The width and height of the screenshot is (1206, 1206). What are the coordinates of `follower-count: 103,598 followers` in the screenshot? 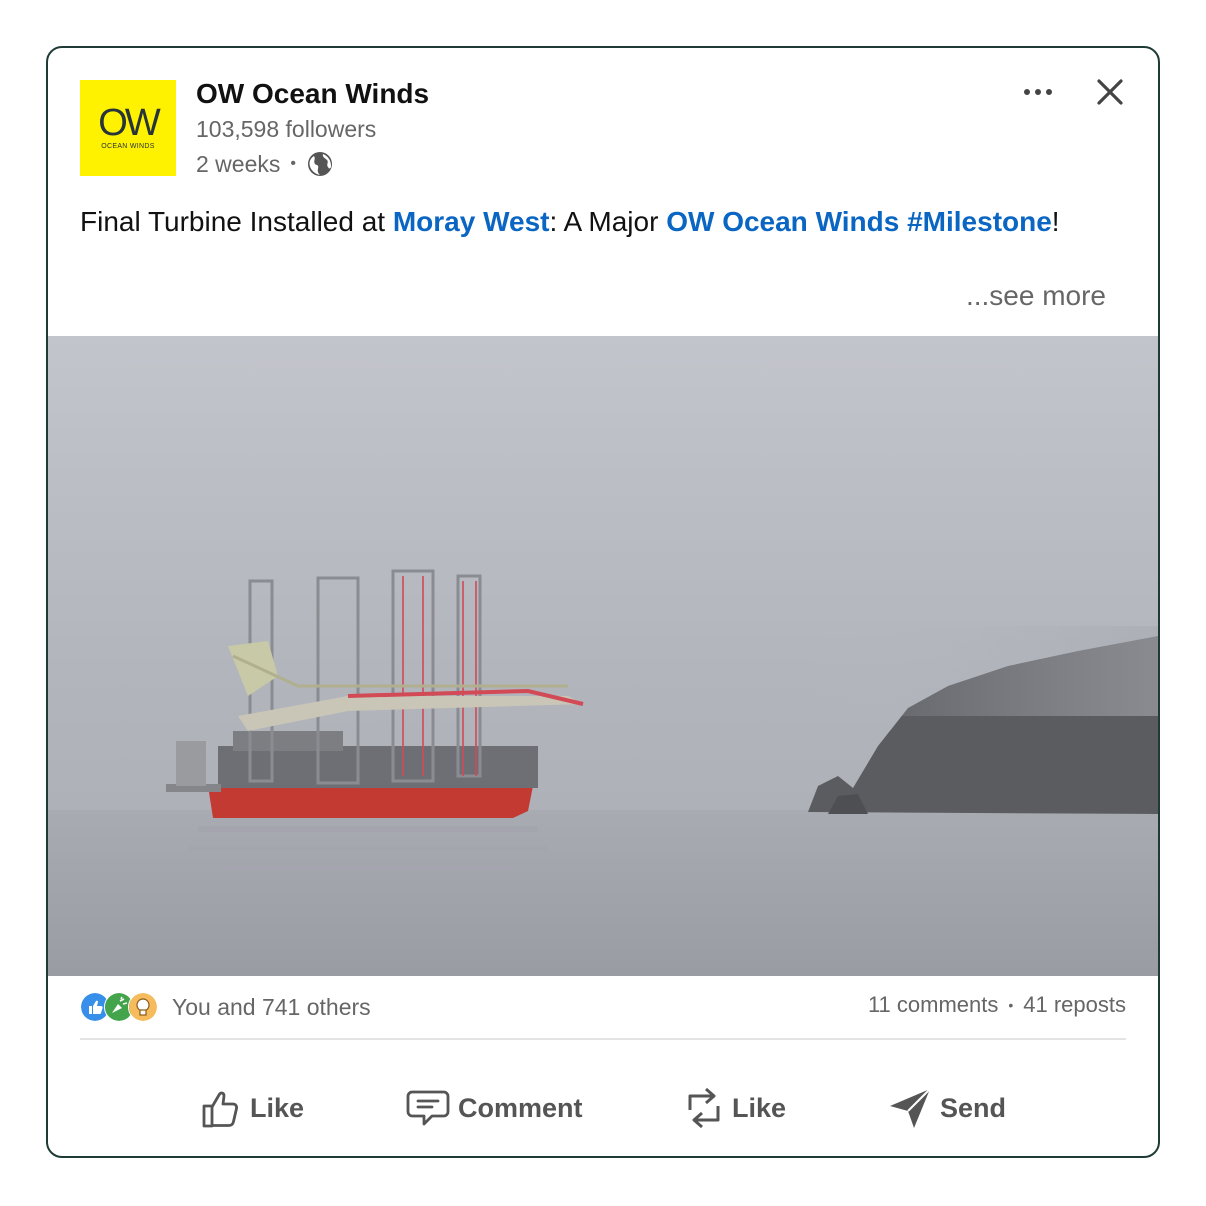 It's located at (286, 129).